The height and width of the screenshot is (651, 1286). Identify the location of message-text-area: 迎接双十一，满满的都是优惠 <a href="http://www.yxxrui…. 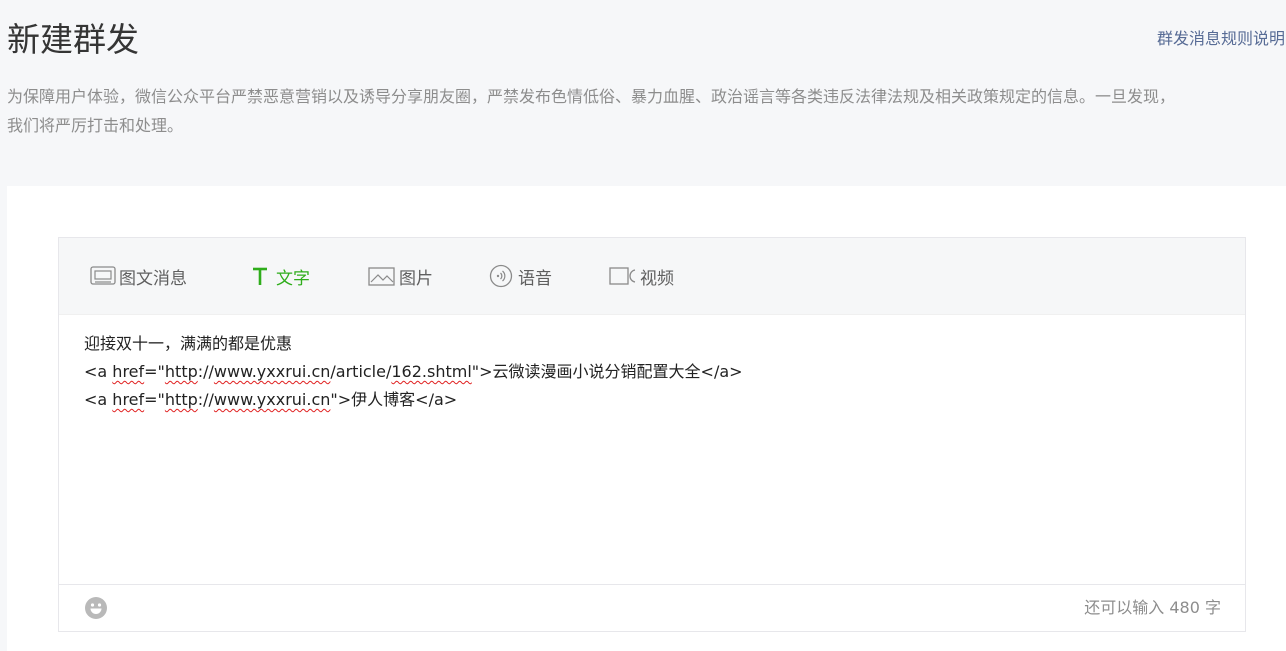
(654, 372).